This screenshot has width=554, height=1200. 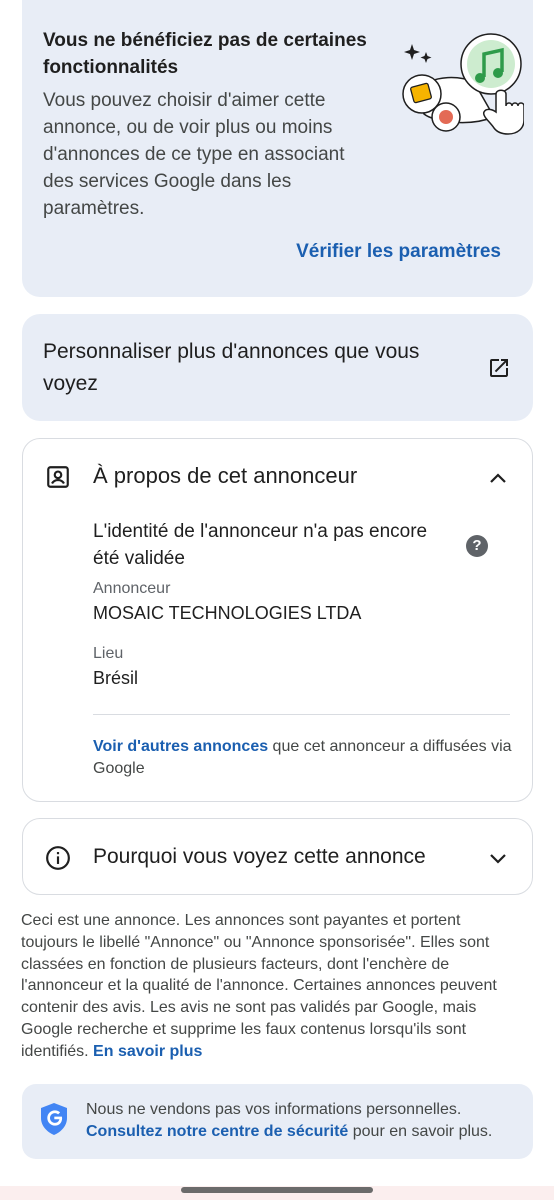 What do you see at coordinates (499, 368) in the screenshot?
I see `open-in-new-icon` at bounding box center [499, 368].